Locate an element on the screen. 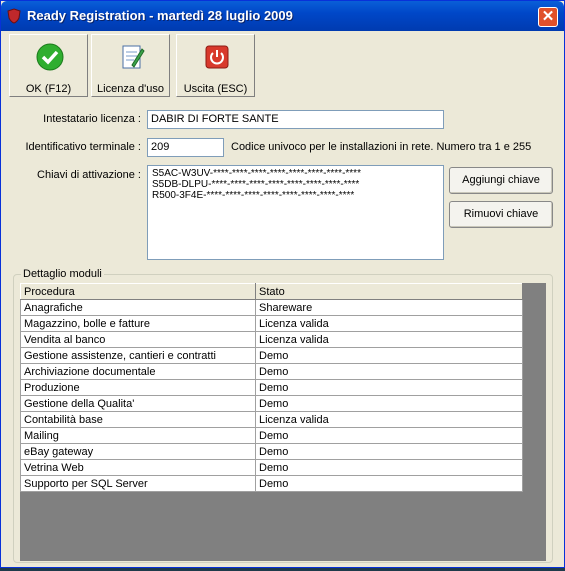 Image resolution: width=565 pixels, height=571 pixels. close-button: ✕ is located at coordinates (548, 17).